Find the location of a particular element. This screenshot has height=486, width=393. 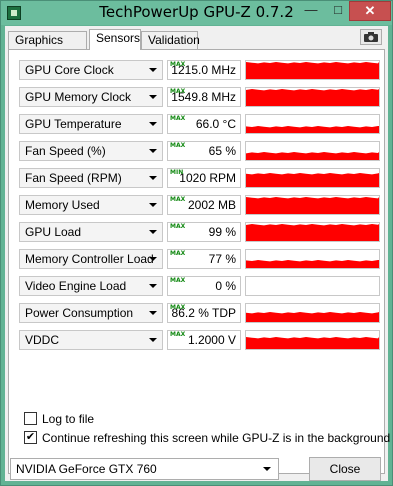

sensor-row: GPU Memory Clock MAX 1549.8 MHz is located at coordinates (199, 97).